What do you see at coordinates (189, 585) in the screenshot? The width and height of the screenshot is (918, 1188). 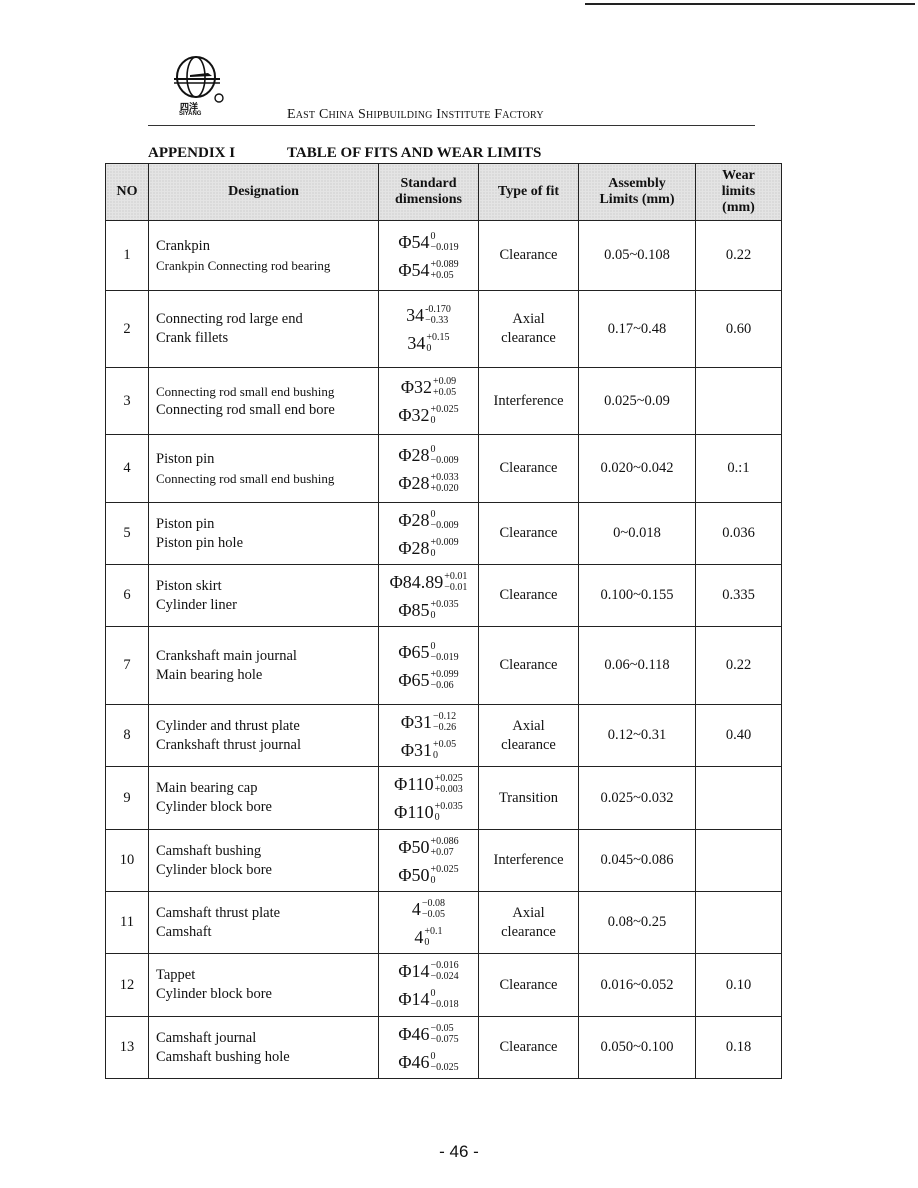 I see `designation-part: Piston skirt` at bounding box center [189, 585].